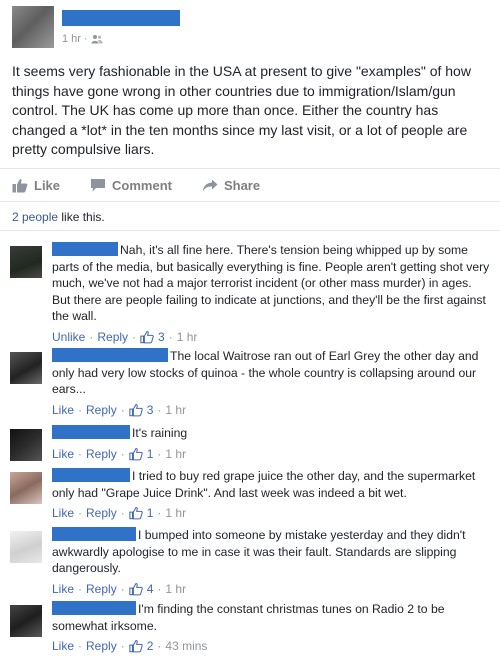 The image size is (500, 658). I want to click on comment-meta: Unlike · Reply · 3 · 1 hr, so click(272, 337).